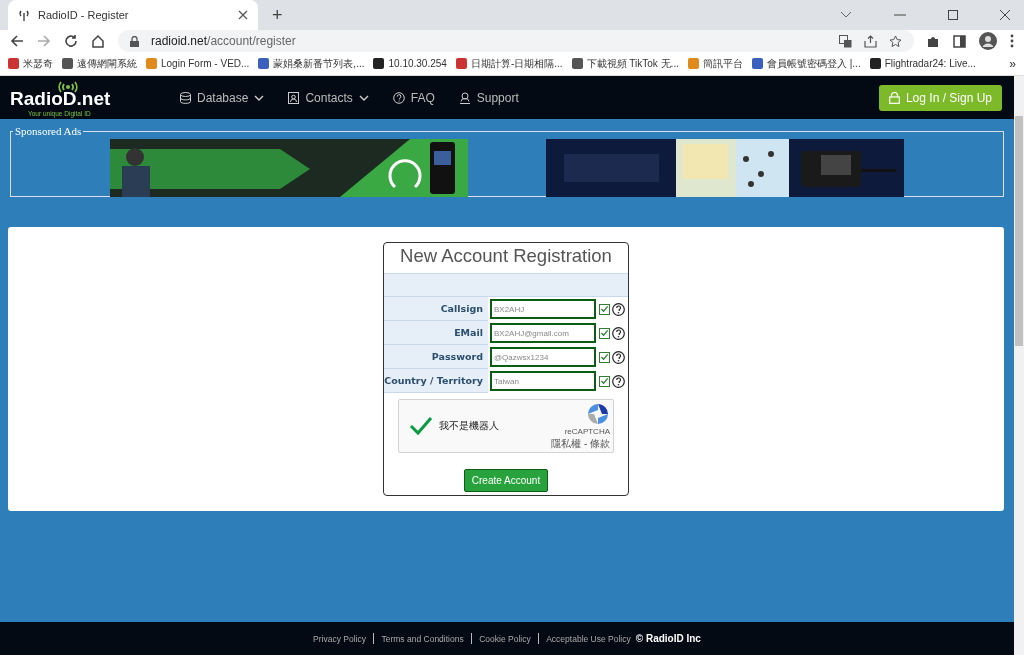  I want to click on input-field: @Qazwsx1234, so click(543, 357).